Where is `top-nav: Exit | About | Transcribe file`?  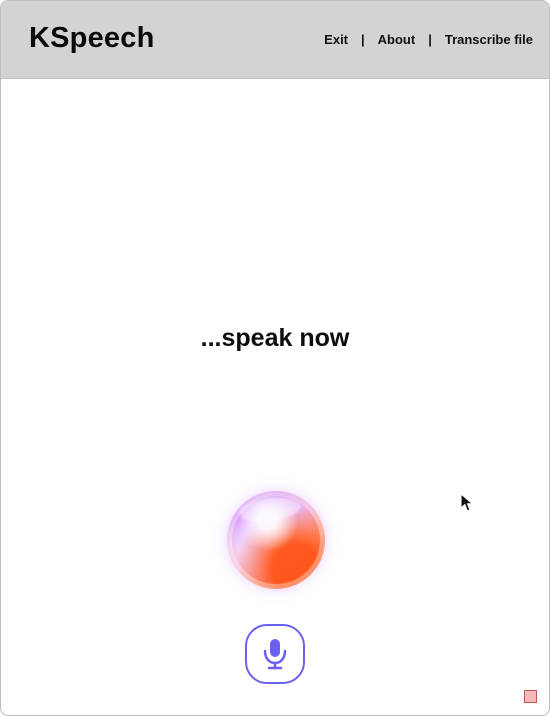
top-nav: Exit | About | Transcribe file is located at coordinates (428, 39).